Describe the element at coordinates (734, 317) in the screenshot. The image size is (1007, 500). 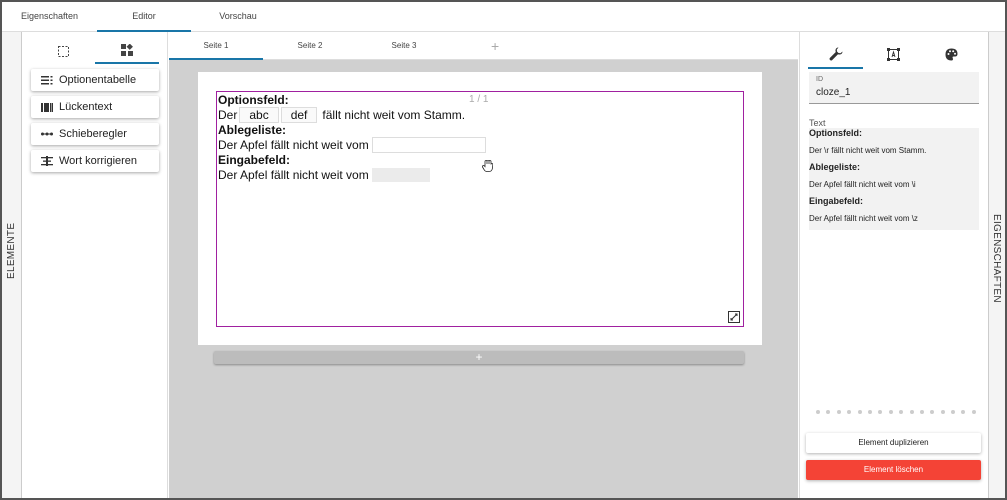
I see `resize-handle-icon` at that location.